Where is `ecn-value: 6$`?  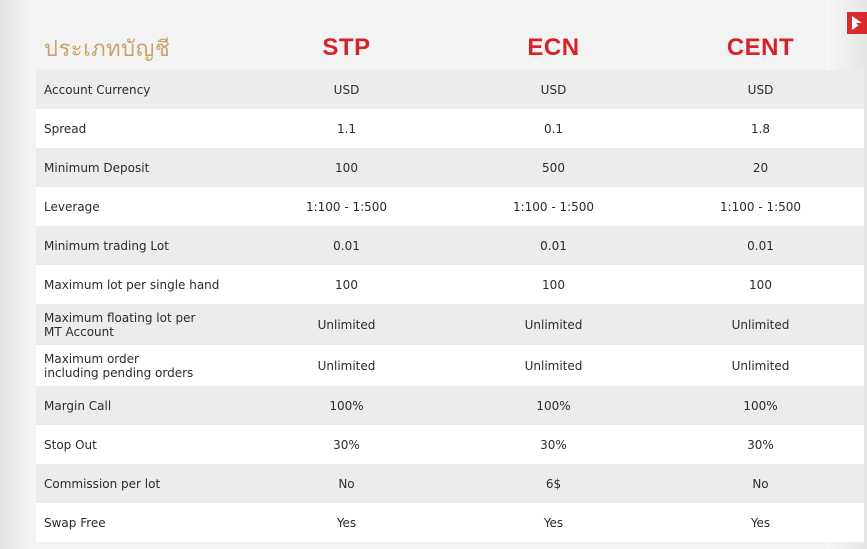
ecn-value: 6$ is located at coordinates (553, 483).